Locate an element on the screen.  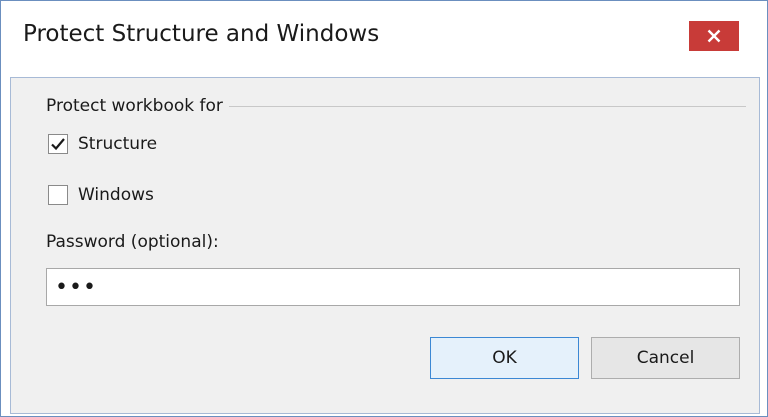
group-label: Protect workbook for is located at coordinates (134, 106).